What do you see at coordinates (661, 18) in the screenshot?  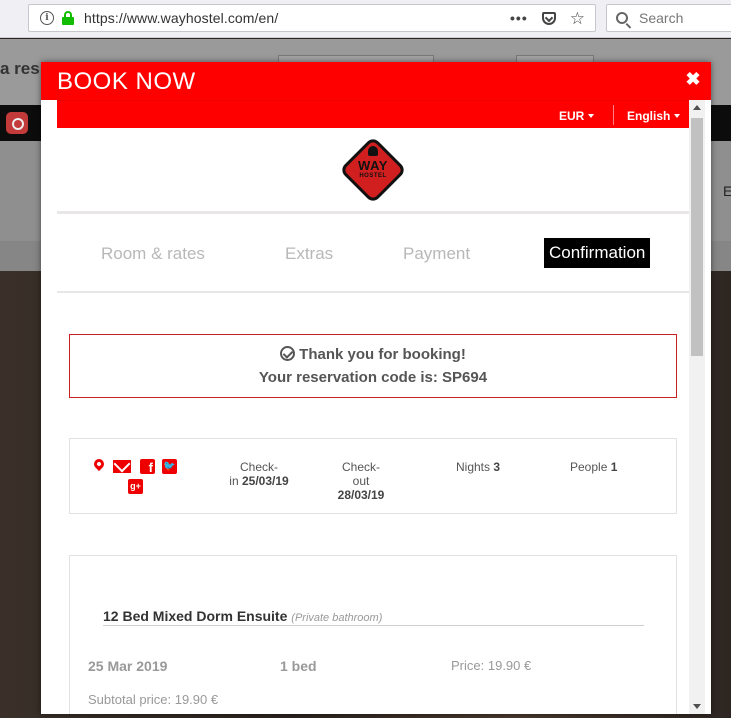 I see `search-placeholder: Search` at bounding box center [661, 18].